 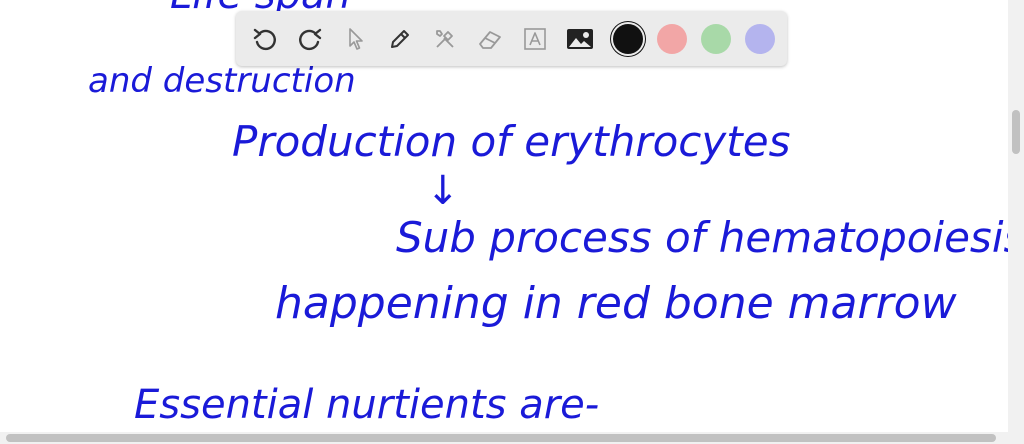 I want to click on note-line-4: happening in red bone marrow, so click(x=616, y=303).